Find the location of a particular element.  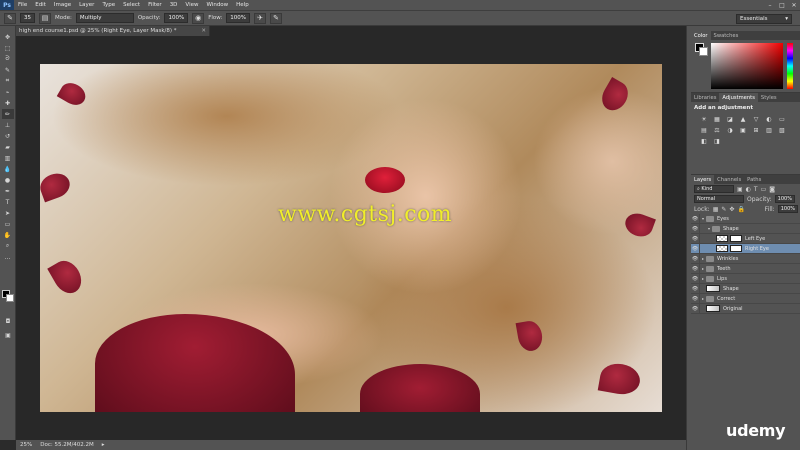

brush-panel-icon: ▤ is located at coordinates (45, 18).